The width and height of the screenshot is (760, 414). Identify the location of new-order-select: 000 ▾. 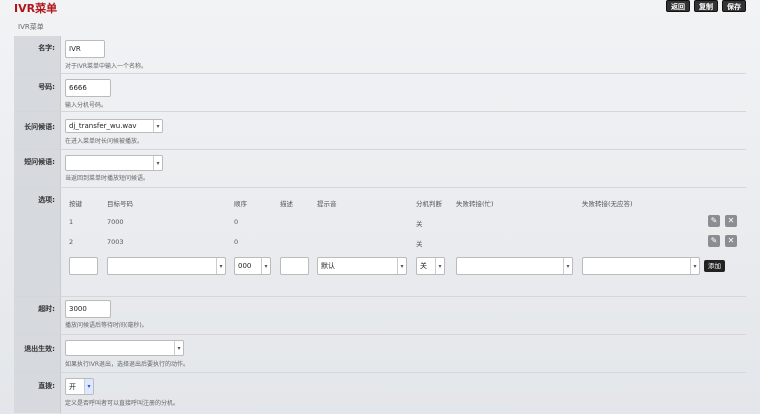
(252, 266).